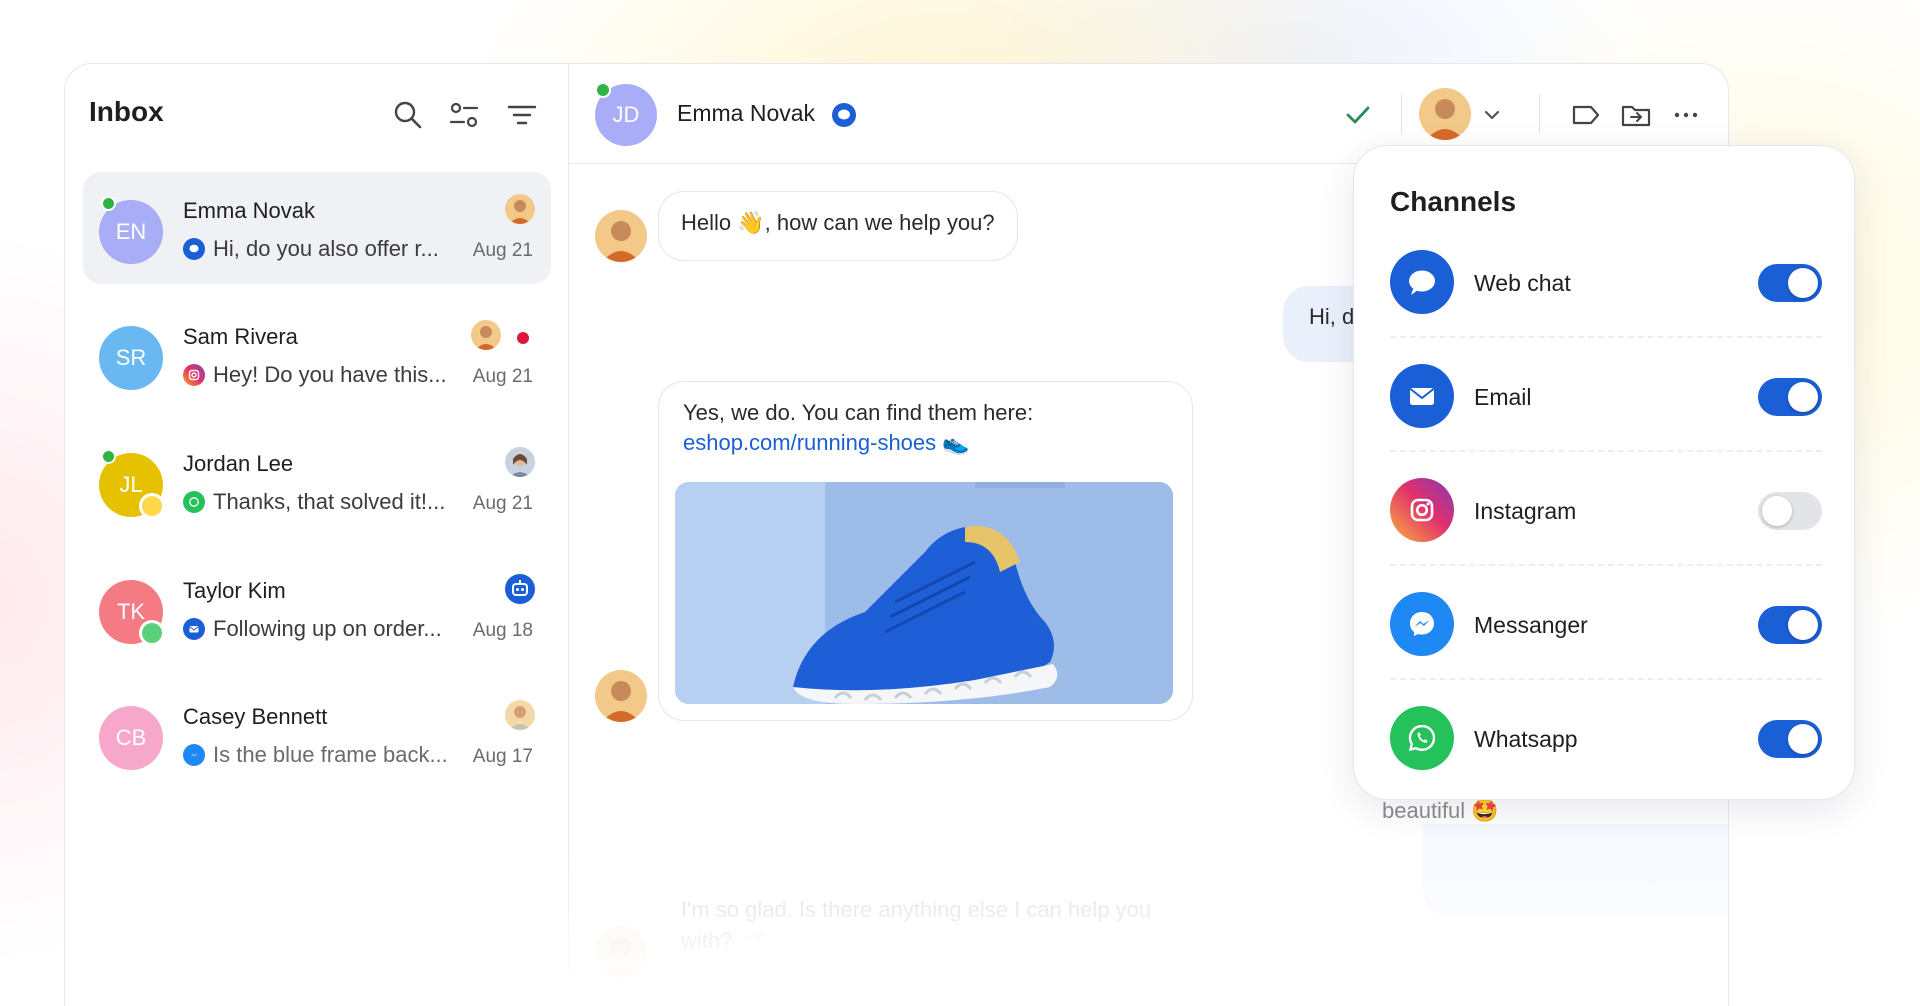 The height and width of the screenshot is (1006, 1920). What do you see at coordinates (809, 442) in the screenshot?
I see `product-link: eshop.com/running-shoes` at bounding box center [809, 442].